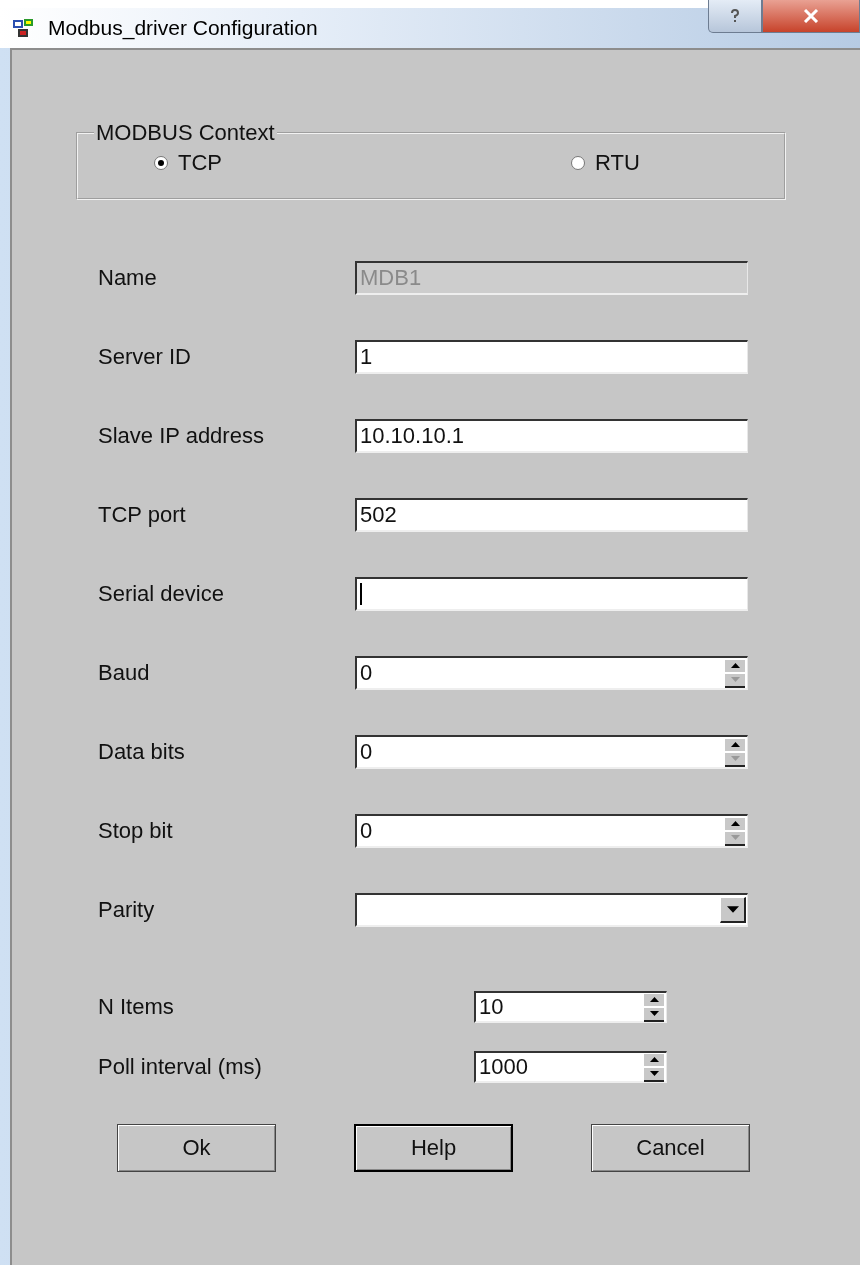  Describe the element at coordinates (161, 594) in the screenshot. I see `field-label: Serial device` at that location.